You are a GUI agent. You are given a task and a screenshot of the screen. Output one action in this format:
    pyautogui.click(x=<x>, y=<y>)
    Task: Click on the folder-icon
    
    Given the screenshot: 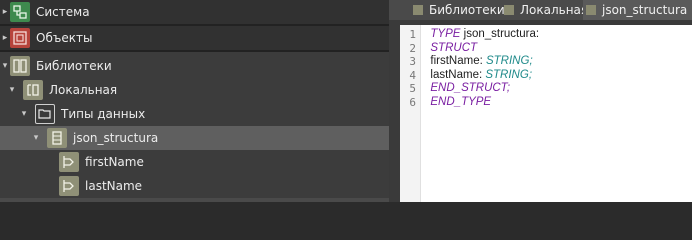 What is the action you would take?
    pyautogui.click(x=45, y=114)
    